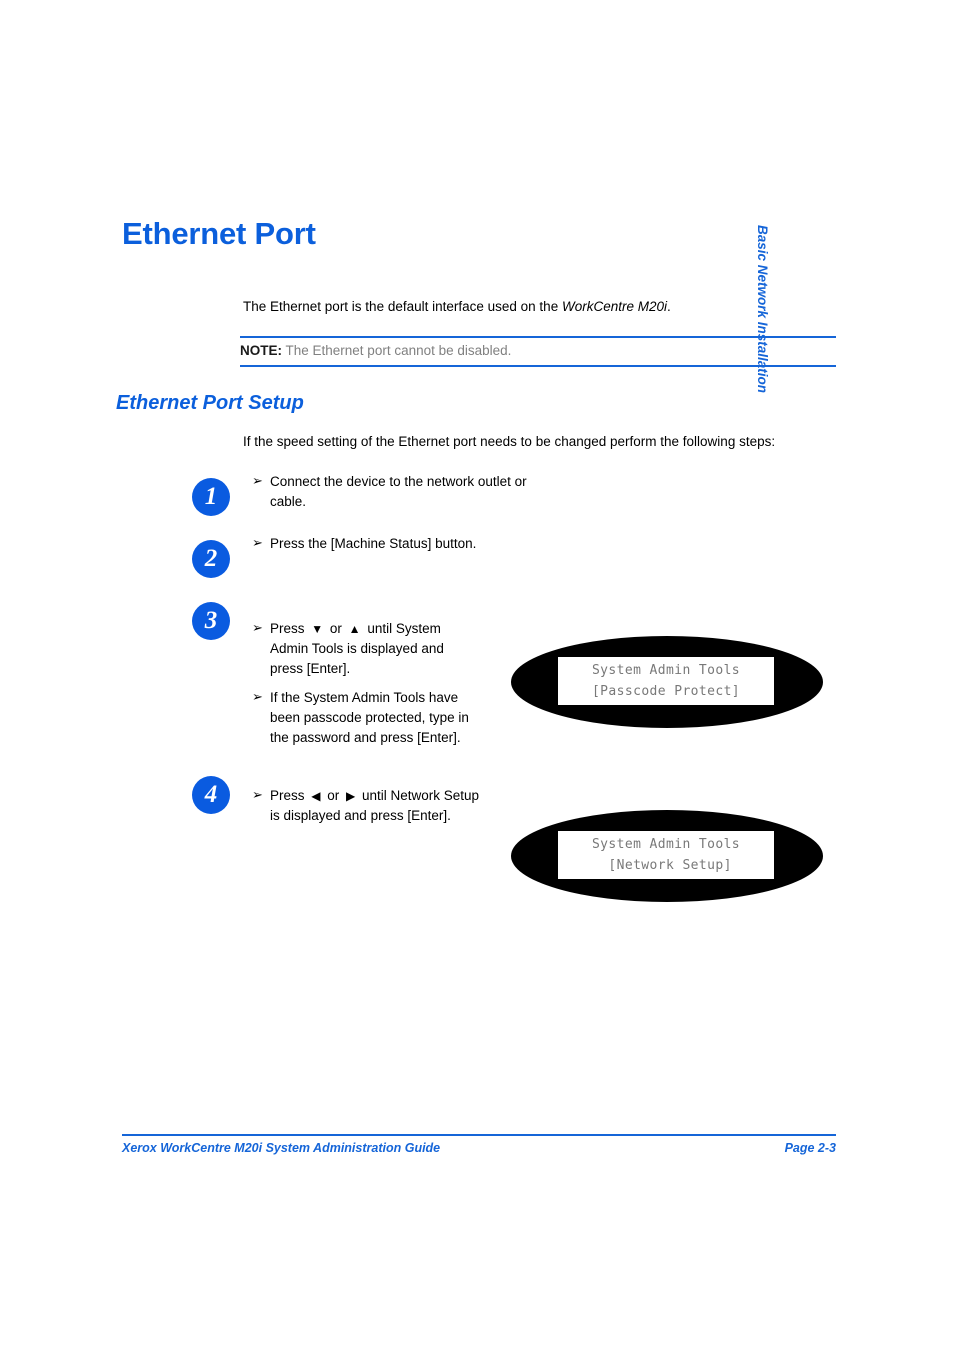  I want to click on product-name: WorkCentre M20i, so click(614, 306).